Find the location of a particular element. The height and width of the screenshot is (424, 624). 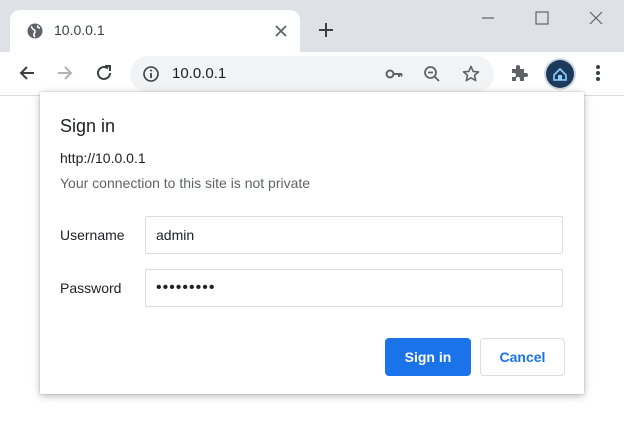

browser-toolbar: 10.0.0.1 is located at coordinates (312, 74).